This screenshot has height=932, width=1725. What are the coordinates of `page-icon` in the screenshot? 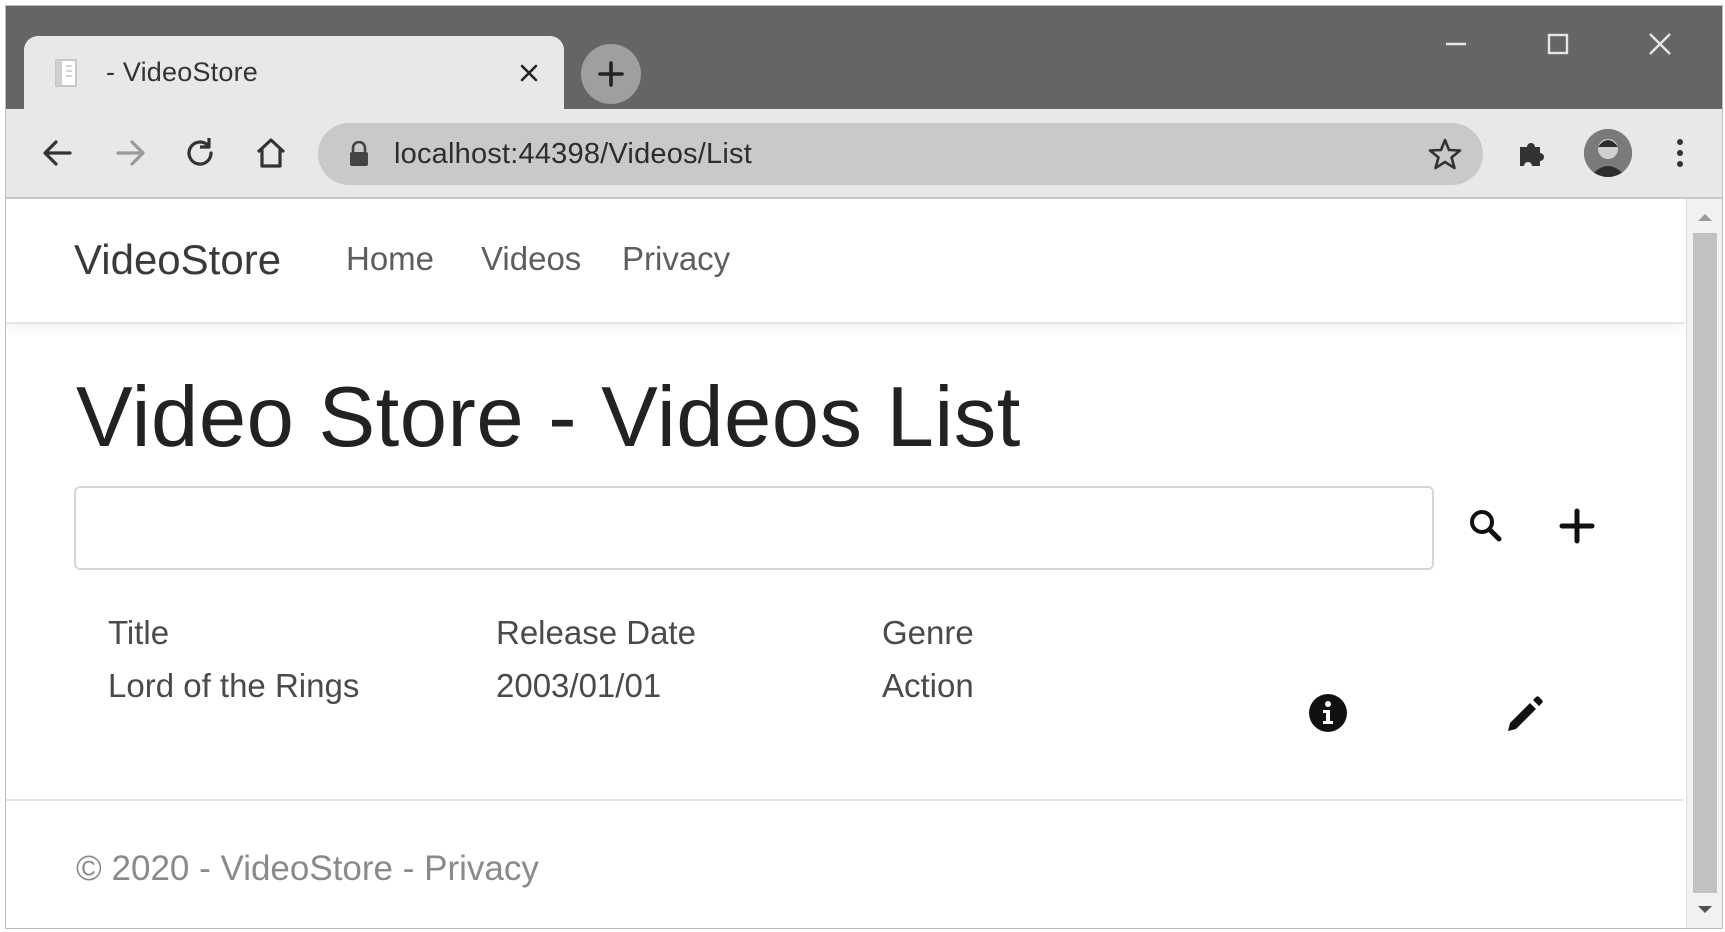 It's located at (67, 73).